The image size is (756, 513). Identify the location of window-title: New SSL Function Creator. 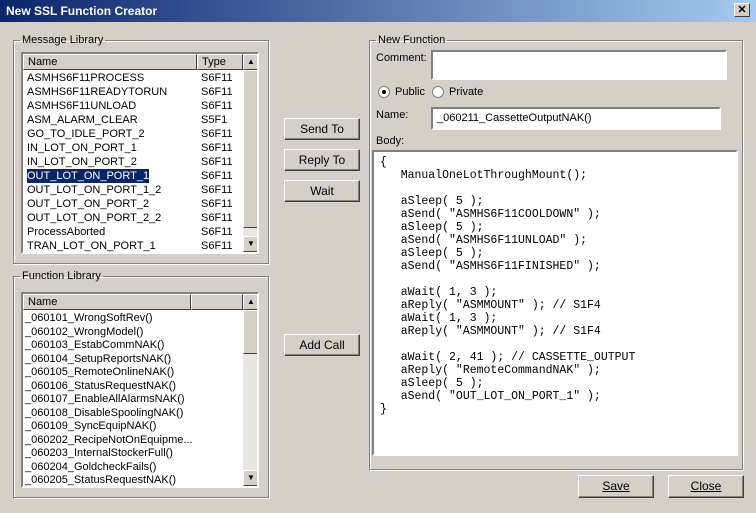
(82, 11).